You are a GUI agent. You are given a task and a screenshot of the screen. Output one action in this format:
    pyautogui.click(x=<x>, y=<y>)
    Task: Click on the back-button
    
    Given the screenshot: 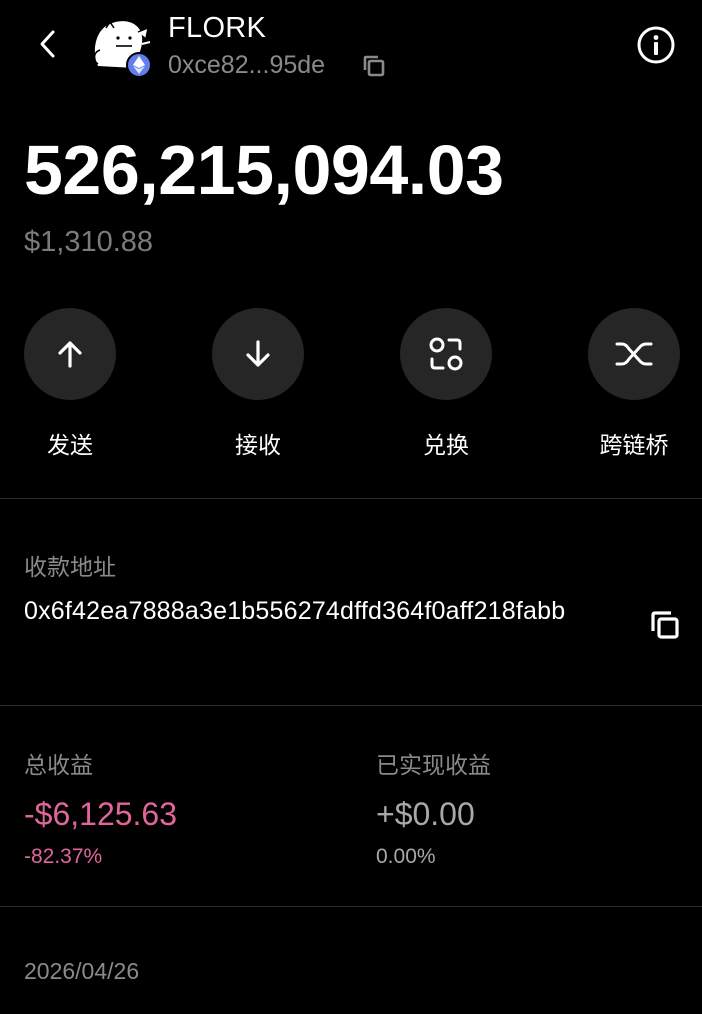 What is the action you would take?
    pyautogui.click(x=48, y=44)
    